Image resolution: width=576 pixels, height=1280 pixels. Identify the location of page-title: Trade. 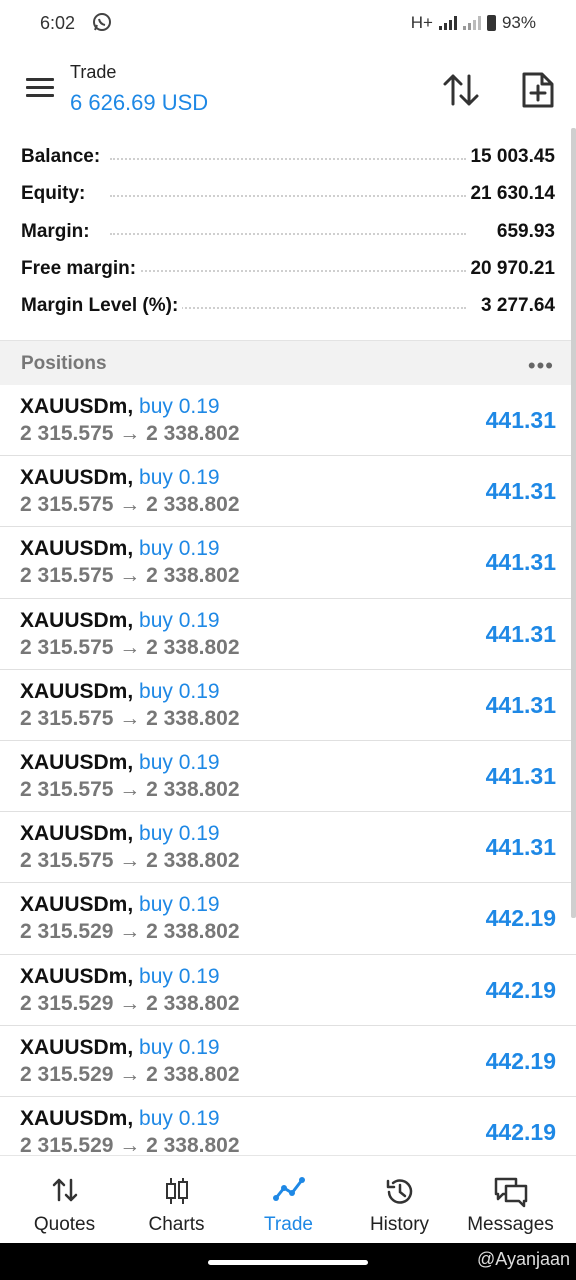
(93, 72).